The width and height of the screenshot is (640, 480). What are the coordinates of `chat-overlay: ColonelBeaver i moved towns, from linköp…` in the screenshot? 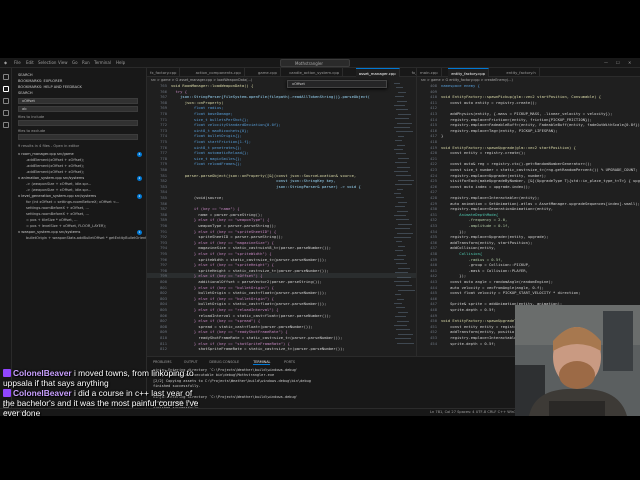 It's located at (103, 393).